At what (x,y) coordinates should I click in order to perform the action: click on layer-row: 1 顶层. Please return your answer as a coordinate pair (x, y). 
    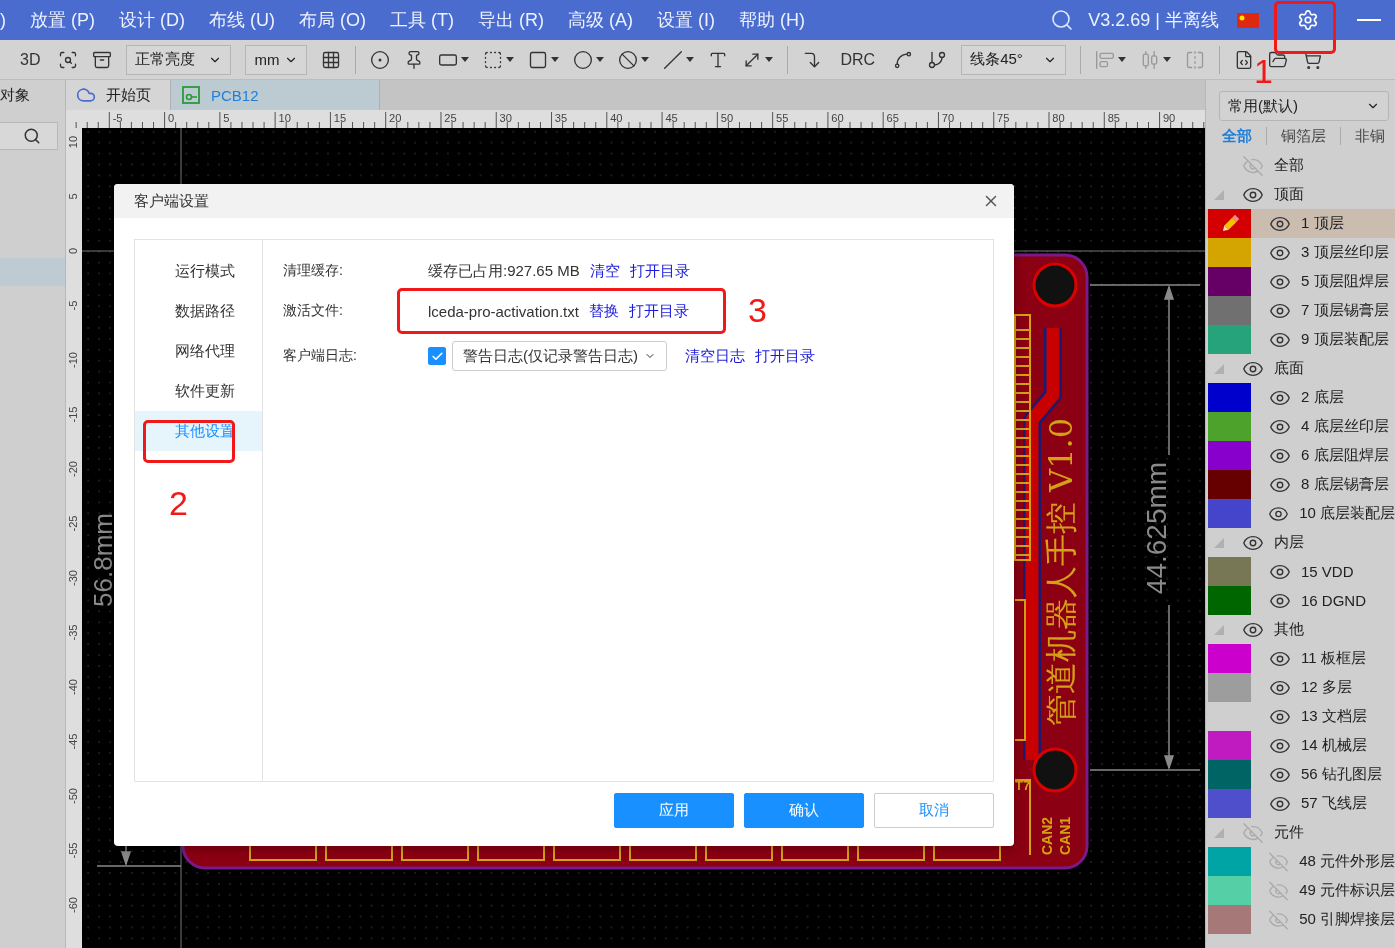
    Looking at the image, I should click on (1300, 223).